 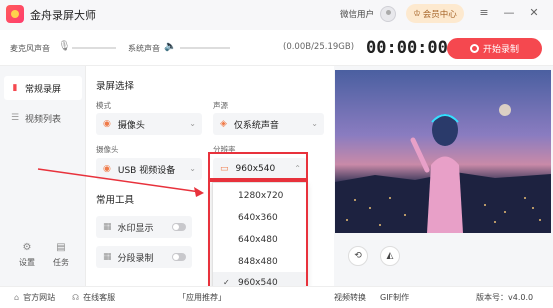 I want to click on minimize-icon: —, so click(x=509, y=13).